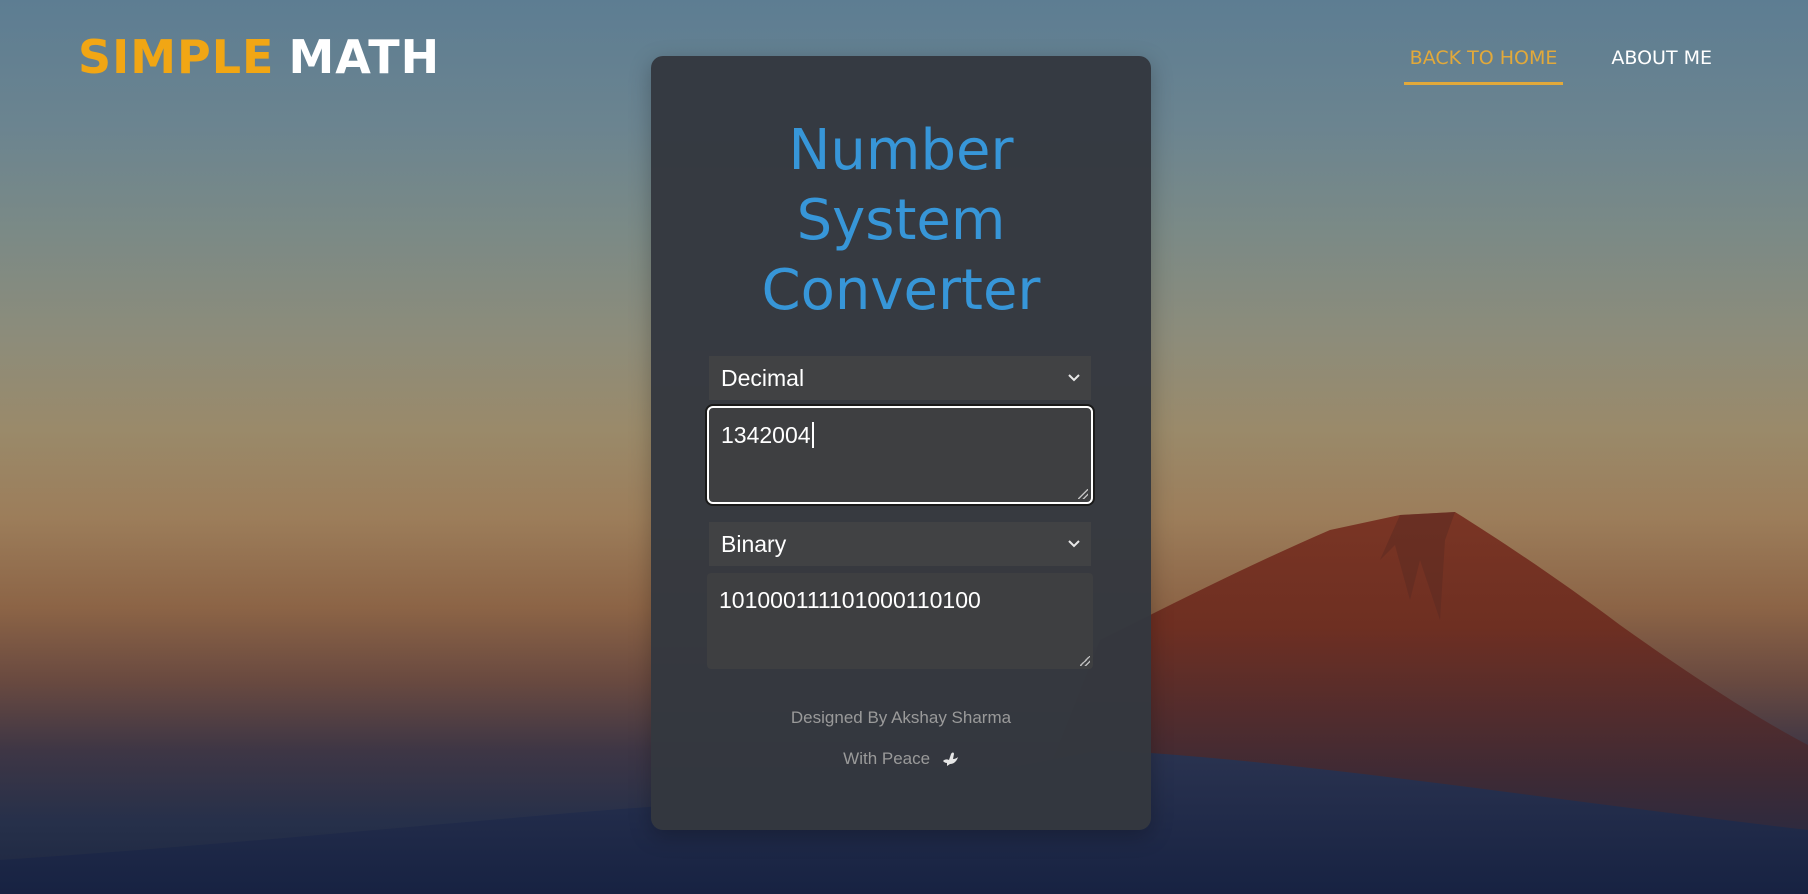  I want to click on text-caret, so click(812, 435).